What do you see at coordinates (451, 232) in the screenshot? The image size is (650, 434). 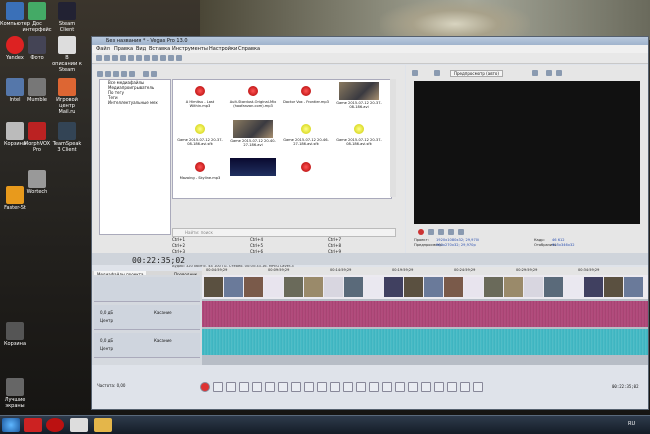 I see `pause-icon` at bounding box center [451, 232].